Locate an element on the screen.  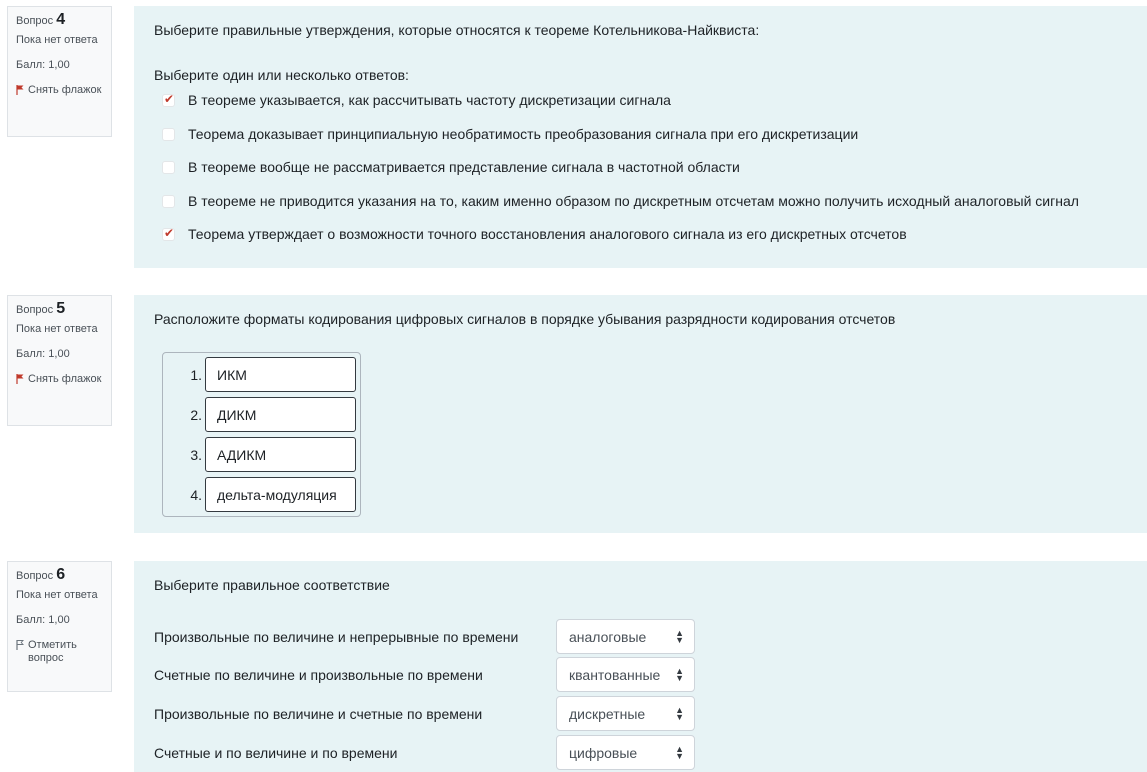
ordering-item: 1. ИКМ is located at coordinates (259, 374).